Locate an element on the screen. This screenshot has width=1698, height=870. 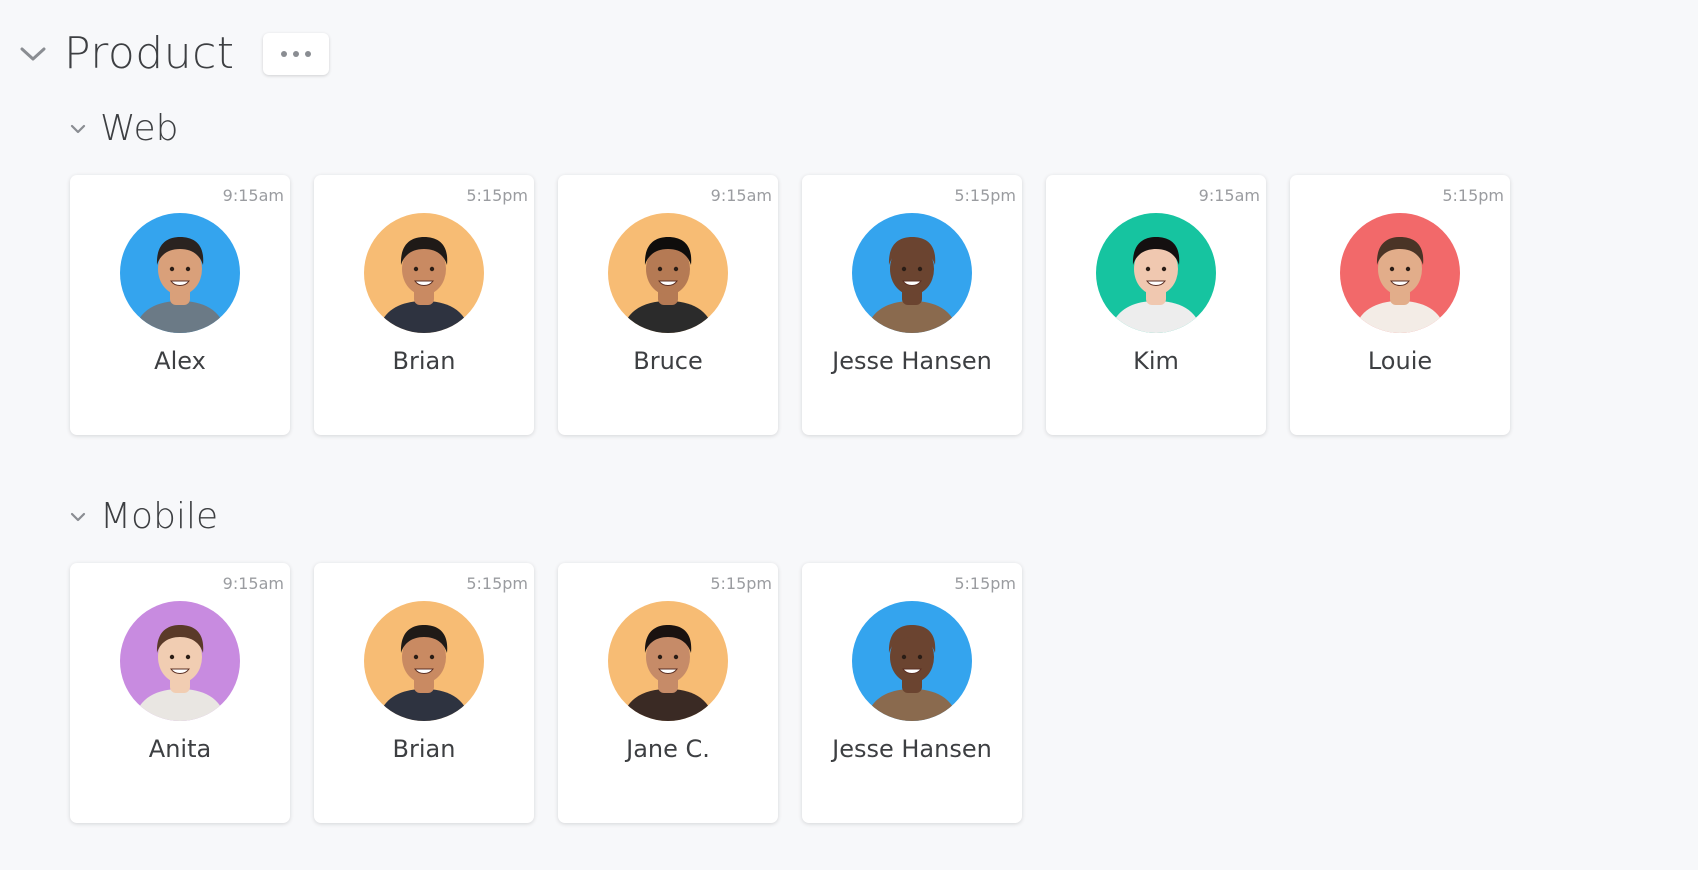
member-card: 5:15pm Jane C. is located at coordinates (668, 693).